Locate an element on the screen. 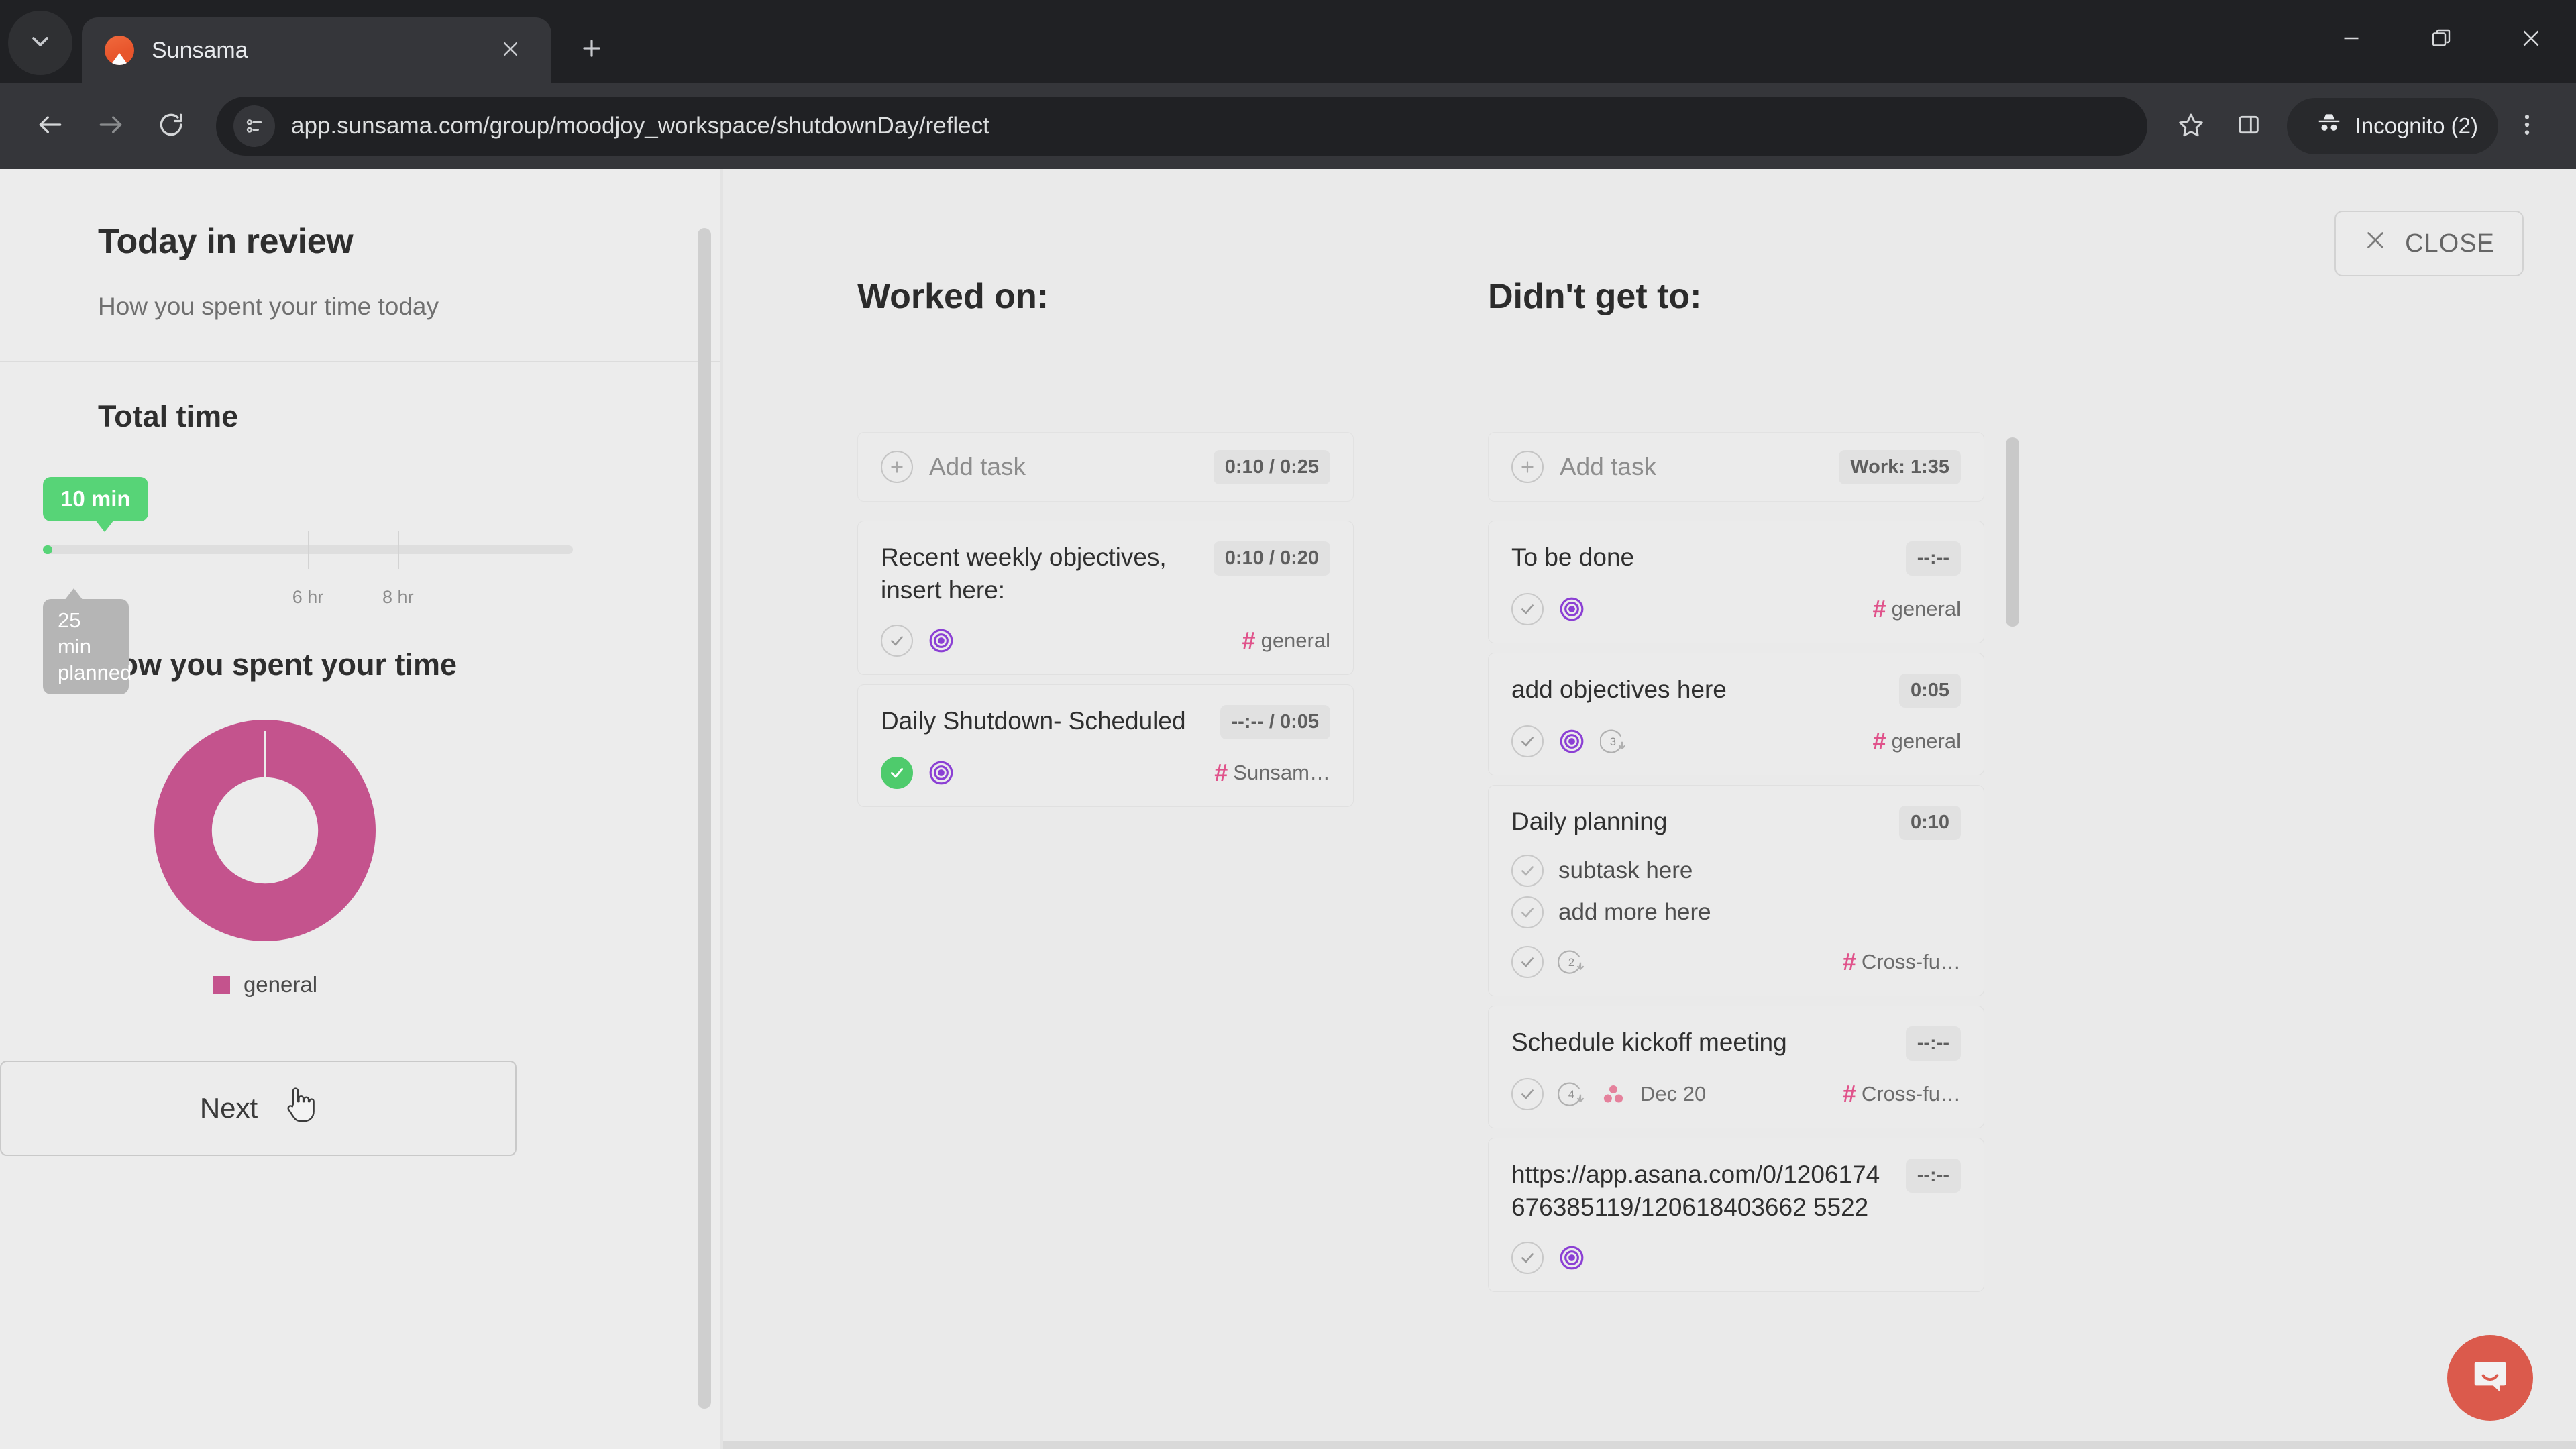  bookmark-button is located at coordinates (2191, 126).